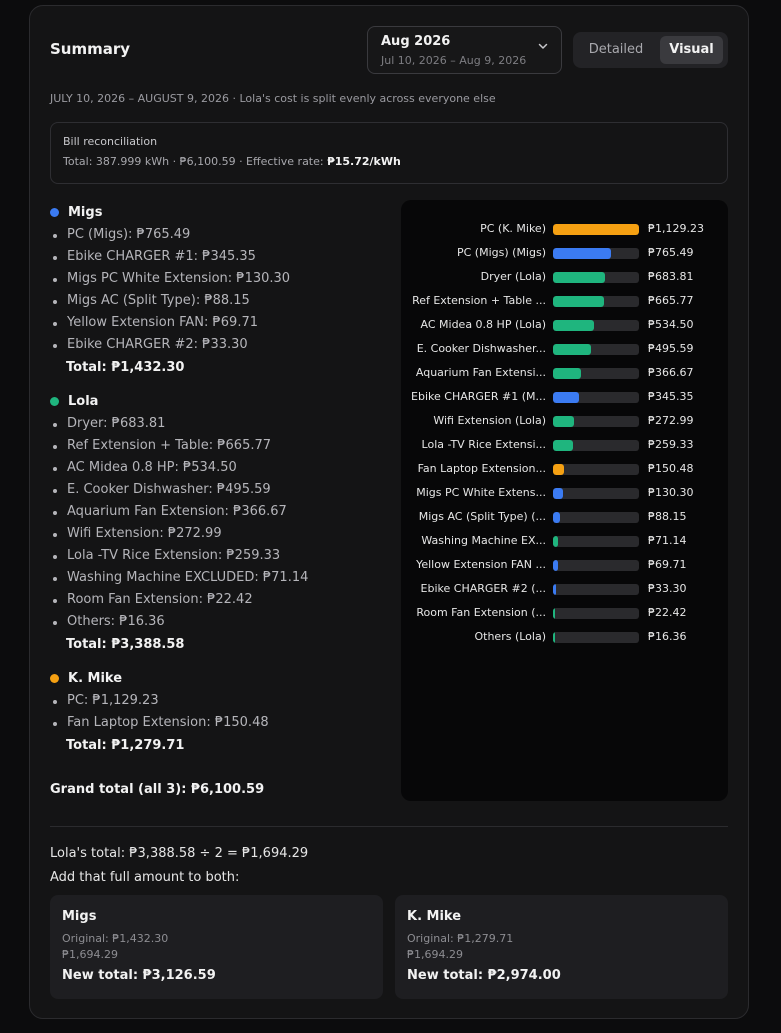 This screenshot has height=1033, width=781. I want to click on bar-row: Ref Extension + Table ... ₱665.77, so click(564, 302).